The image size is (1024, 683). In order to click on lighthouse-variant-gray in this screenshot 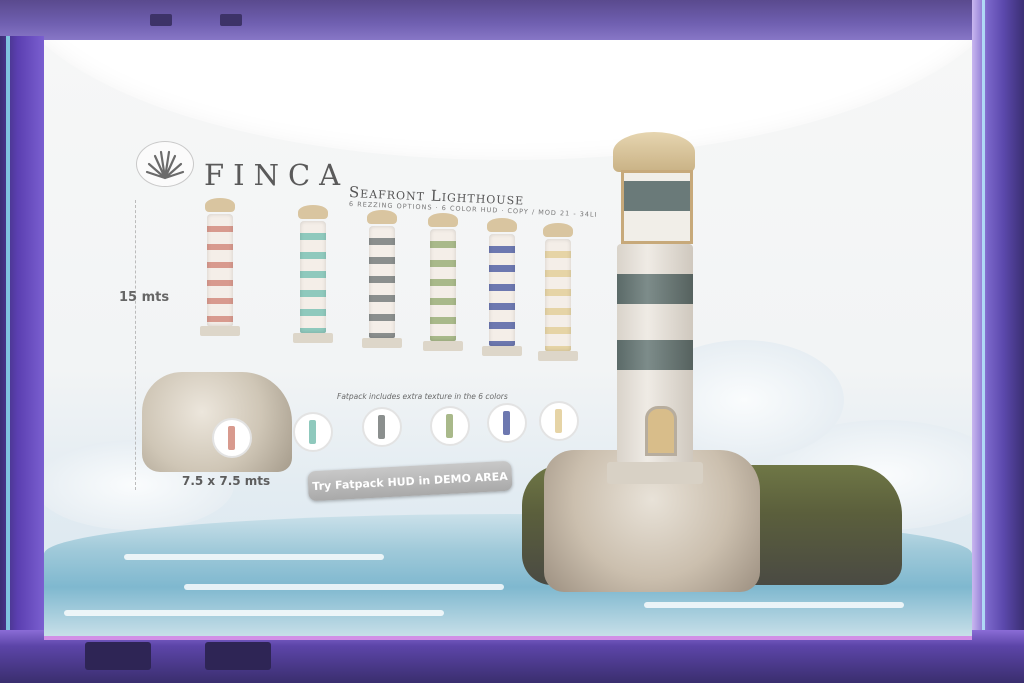, I will do `click(382, 279)`.